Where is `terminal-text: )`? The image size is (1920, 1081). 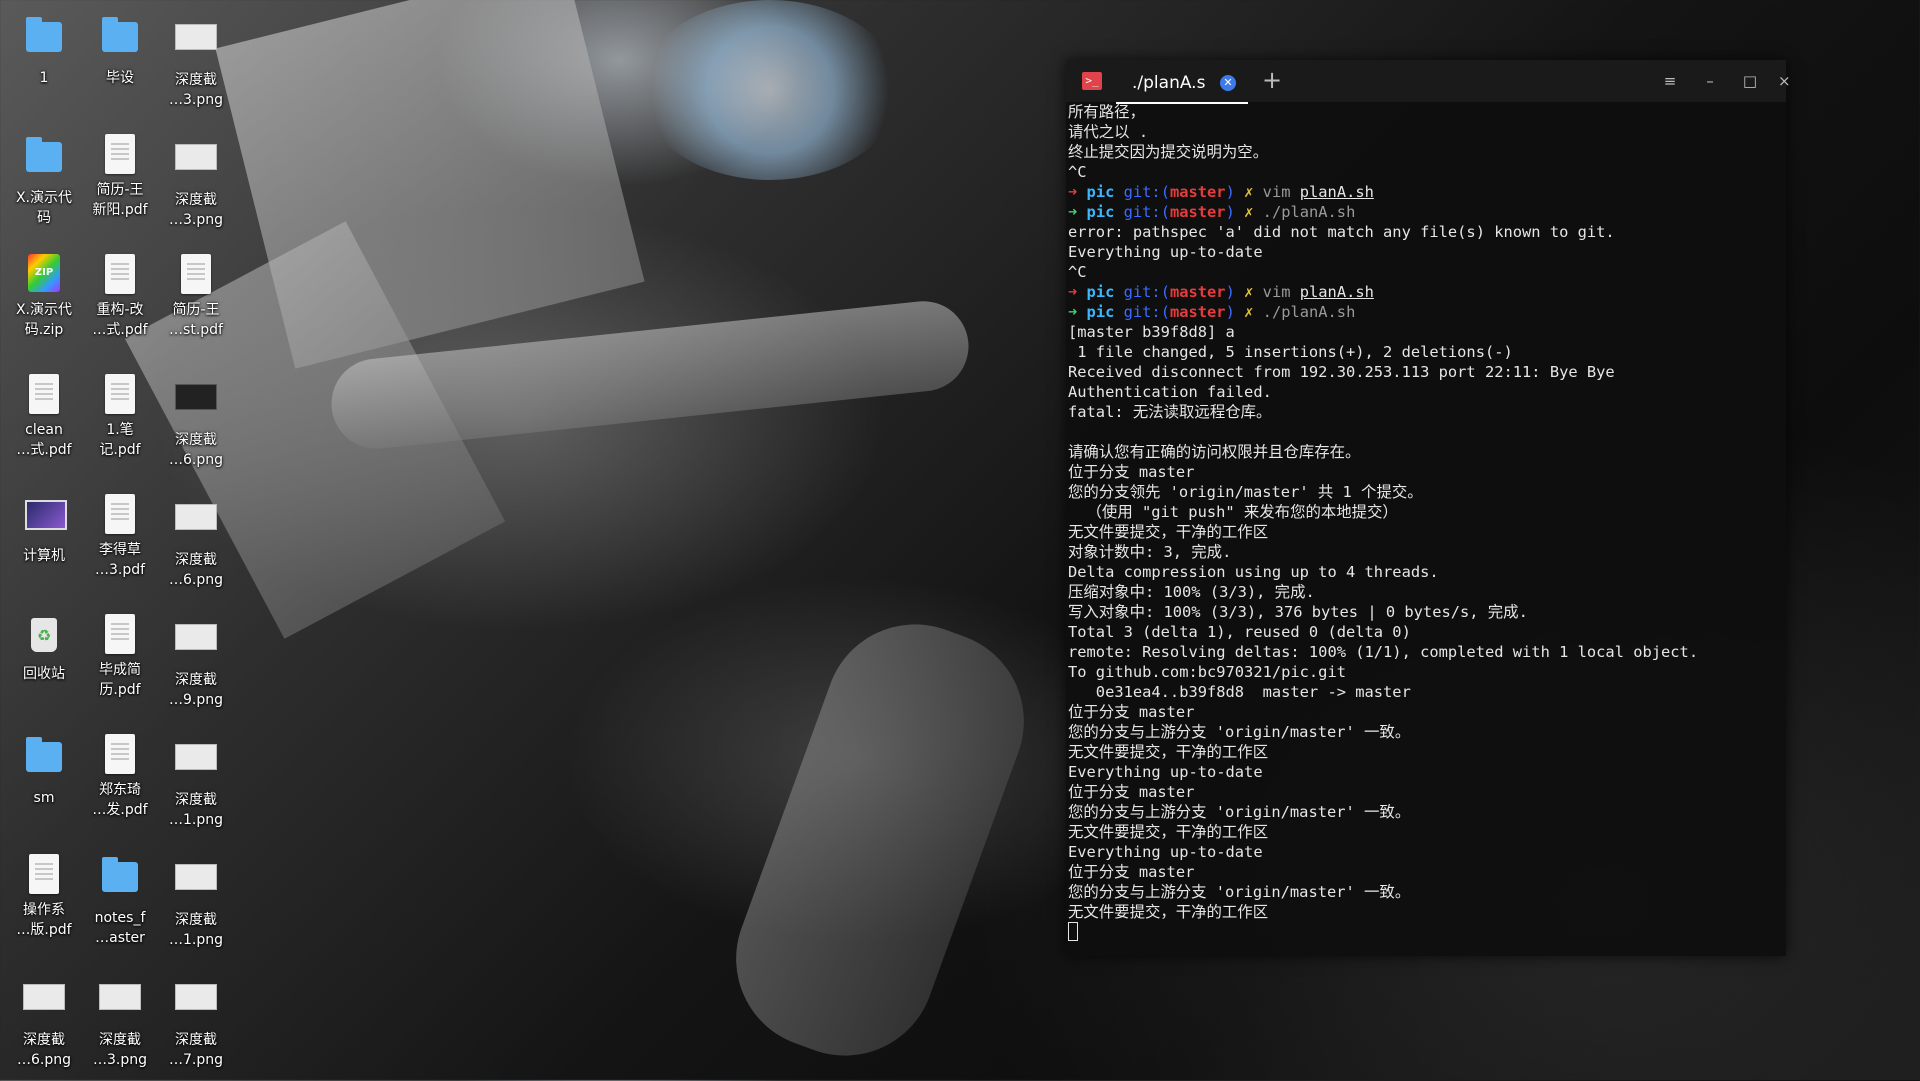 terminal-text: ) is located at coordinates (1235, 212).